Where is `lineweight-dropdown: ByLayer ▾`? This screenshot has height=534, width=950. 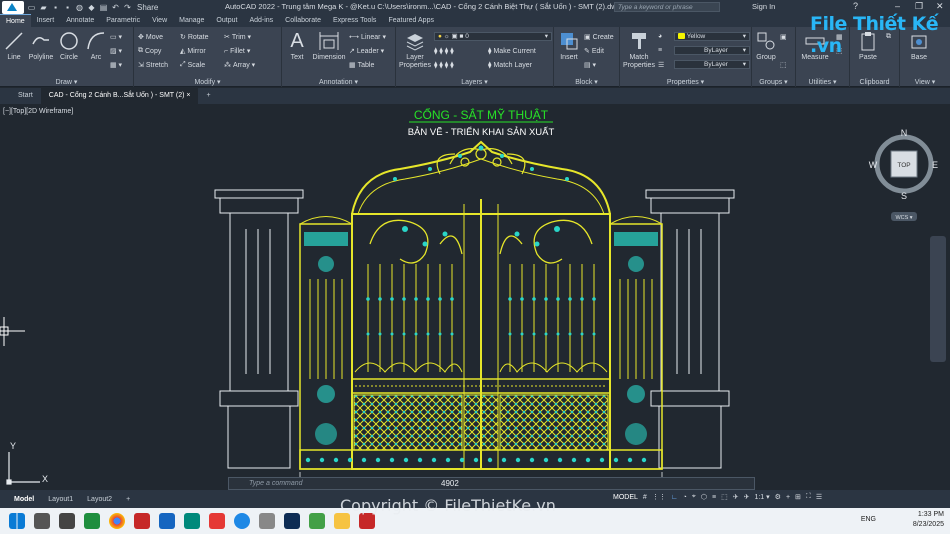 lineweight-dropdown: ByLayer ▾ is located at coordinates (712, 64).